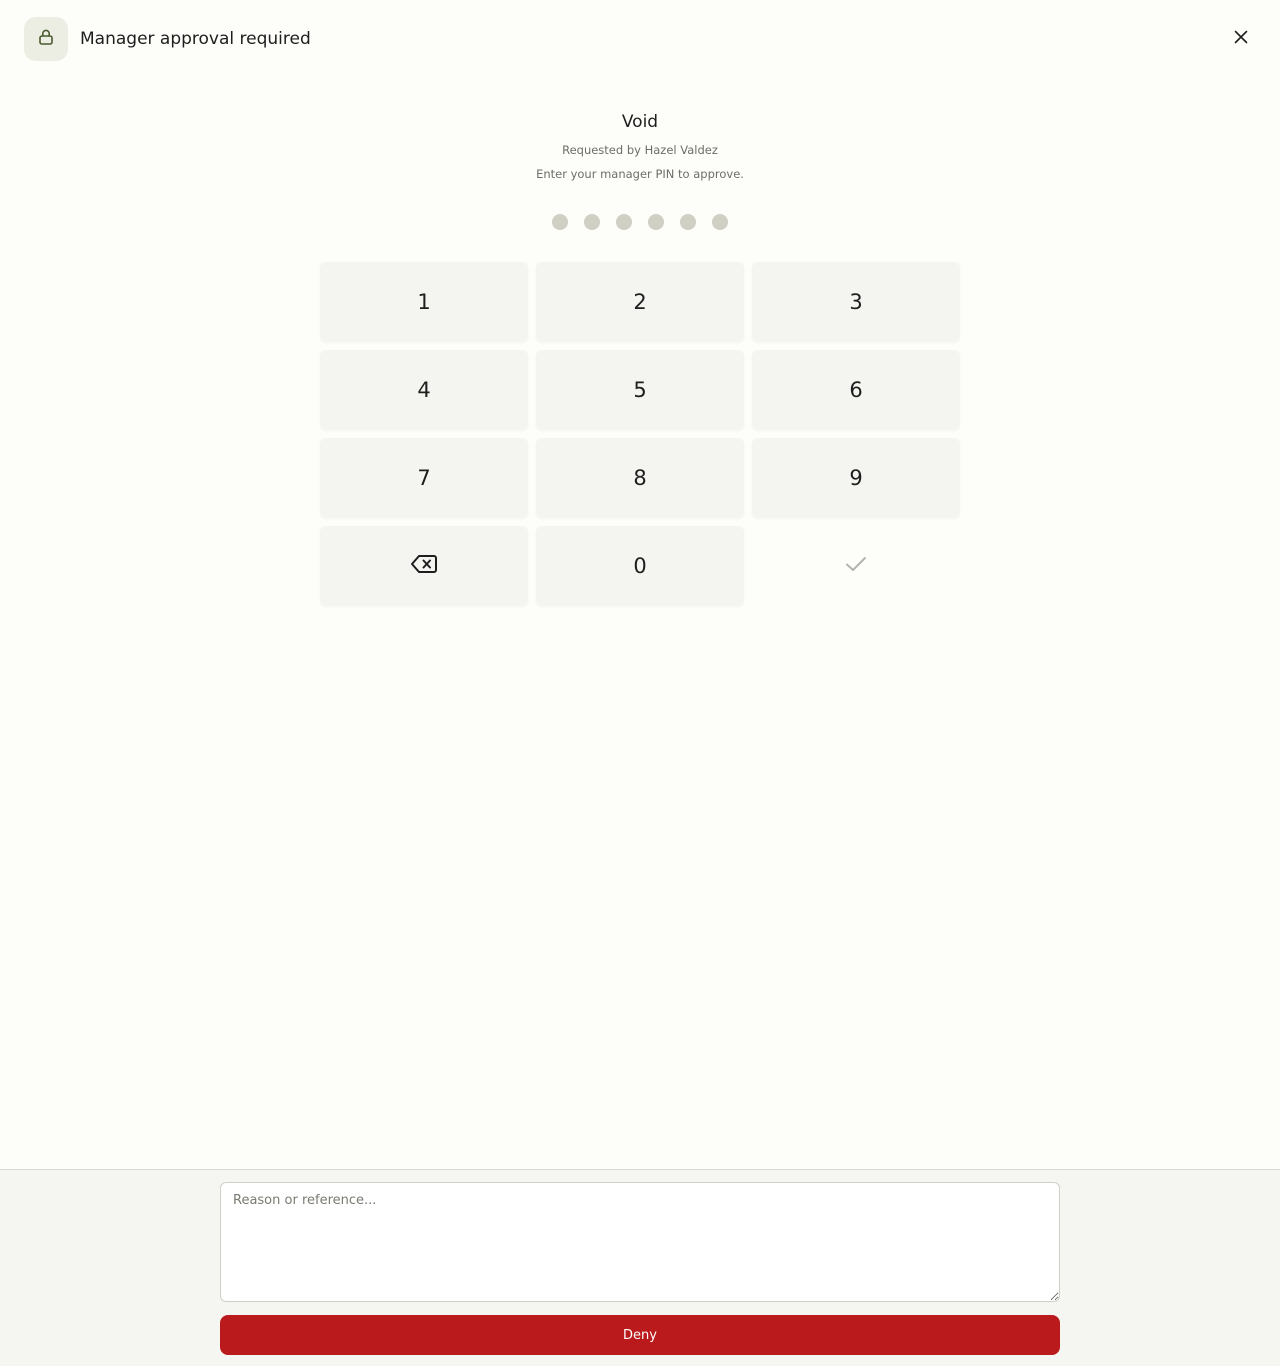 This screenshot has height=1366, width=1280. What do you see at coordinates (640, 434) in the screenshot?
I see `pin-keypad: 1 2 3 4 5 6 7 8 9 0` at bounding box center [640, 434].